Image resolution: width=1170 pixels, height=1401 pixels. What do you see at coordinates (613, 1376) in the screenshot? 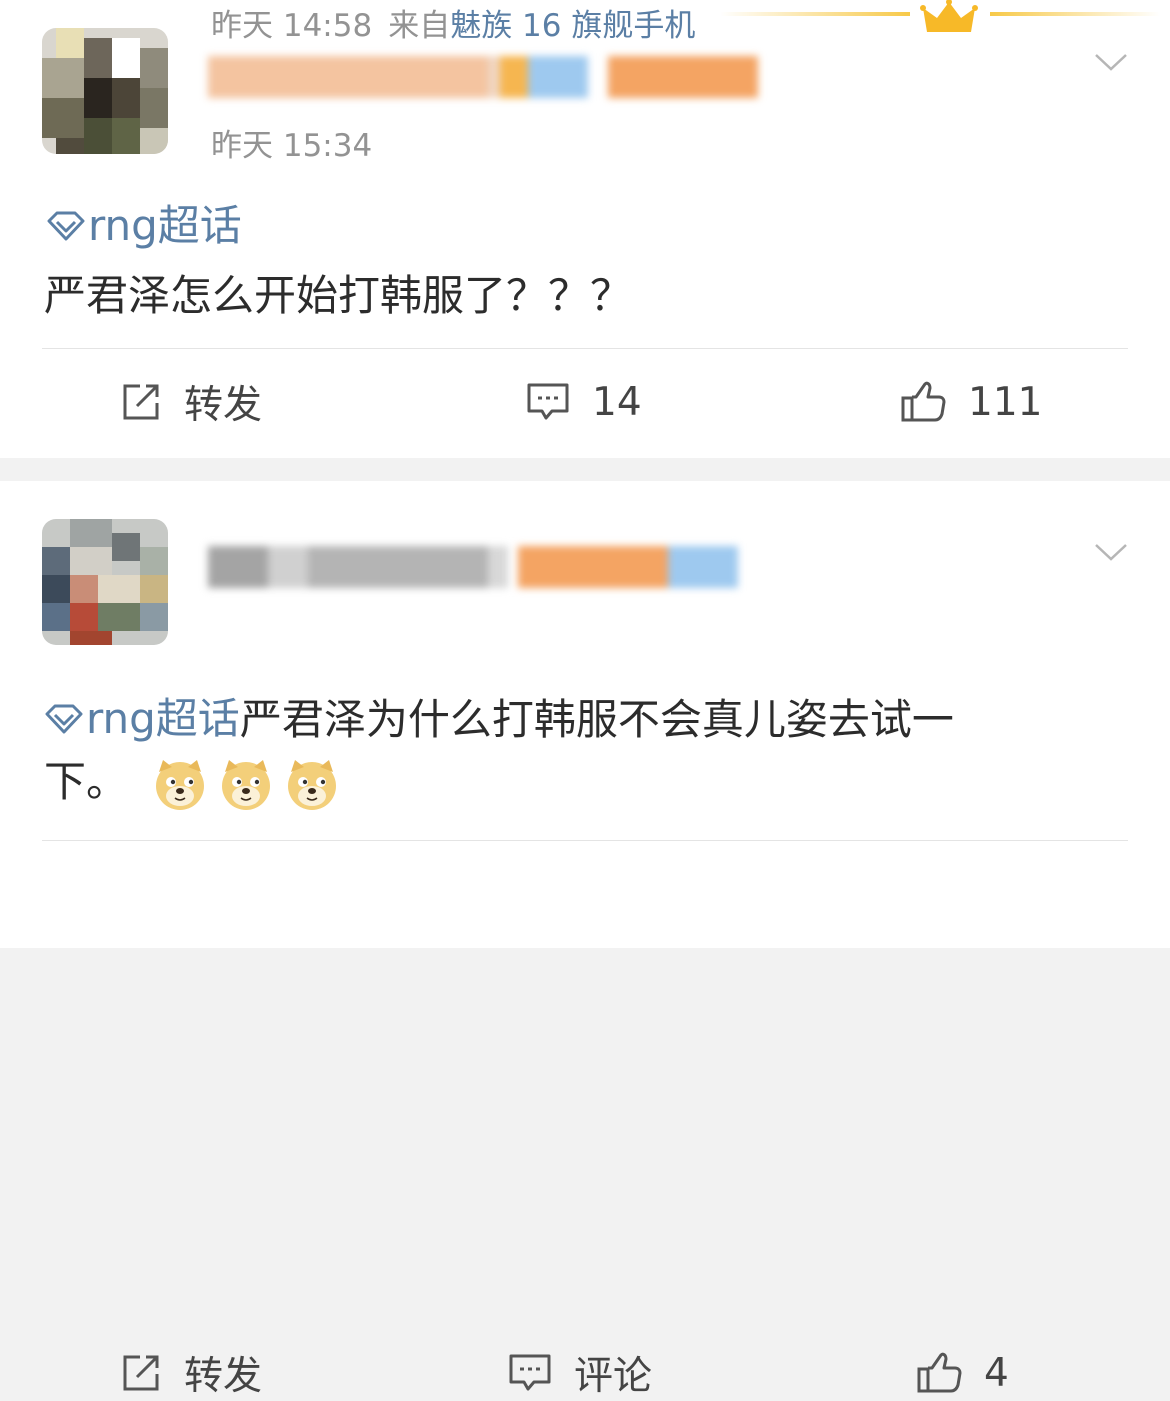
I see `comment-label: 评论` at bounding box center [613, 1376].